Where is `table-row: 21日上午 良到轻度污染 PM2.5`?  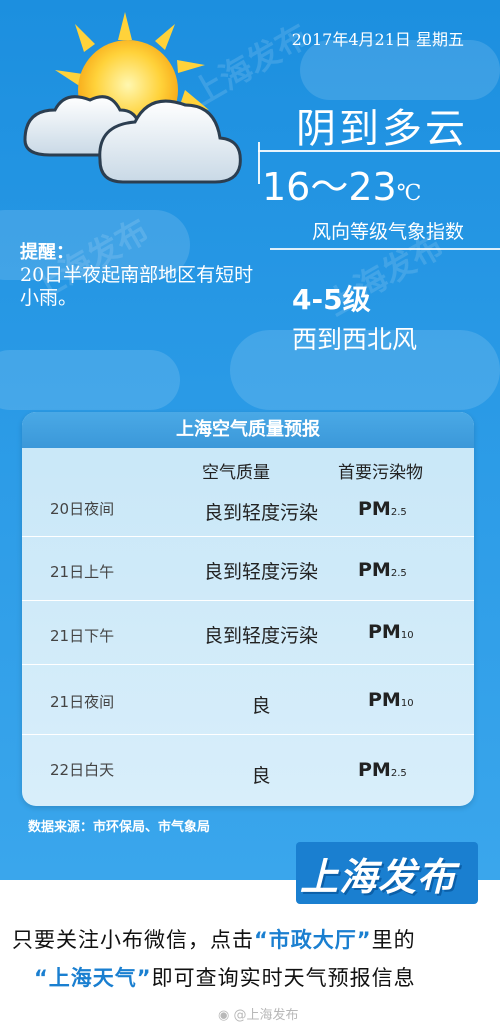 table-row: 21日上午 良到轻度污染 PM2.5 is located at coordinates (248, 568).